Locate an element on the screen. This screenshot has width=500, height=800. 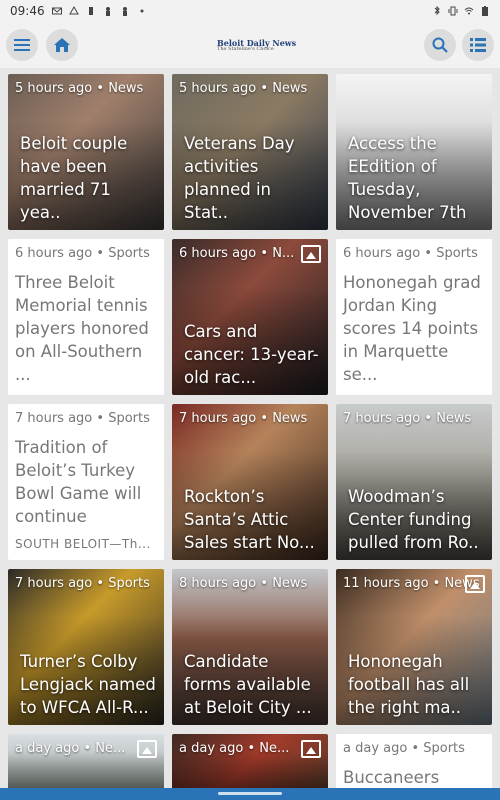
logo-subtitle: The Stateline's Choice is located at coordinates (245, 48).